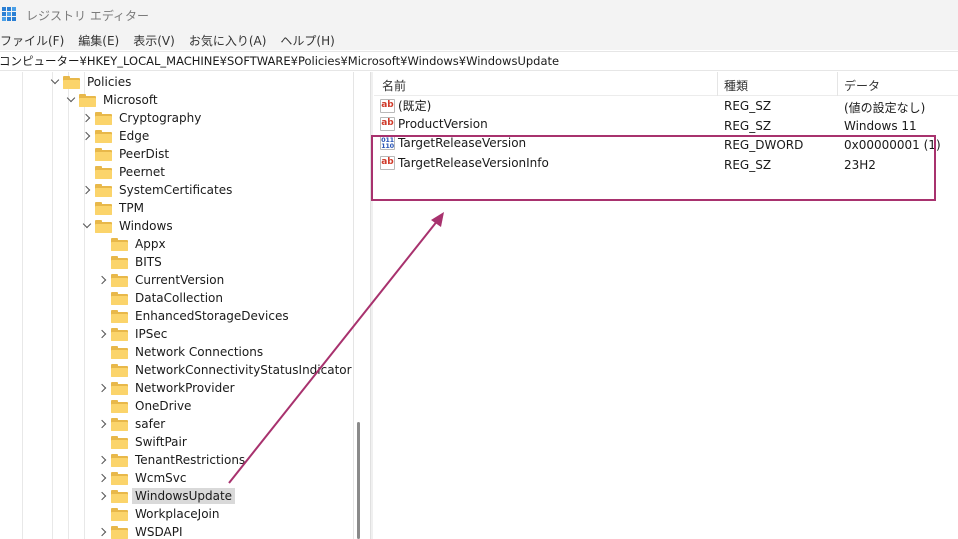  I want to click on tree-item-label: DataCollection, so click(179, 298).